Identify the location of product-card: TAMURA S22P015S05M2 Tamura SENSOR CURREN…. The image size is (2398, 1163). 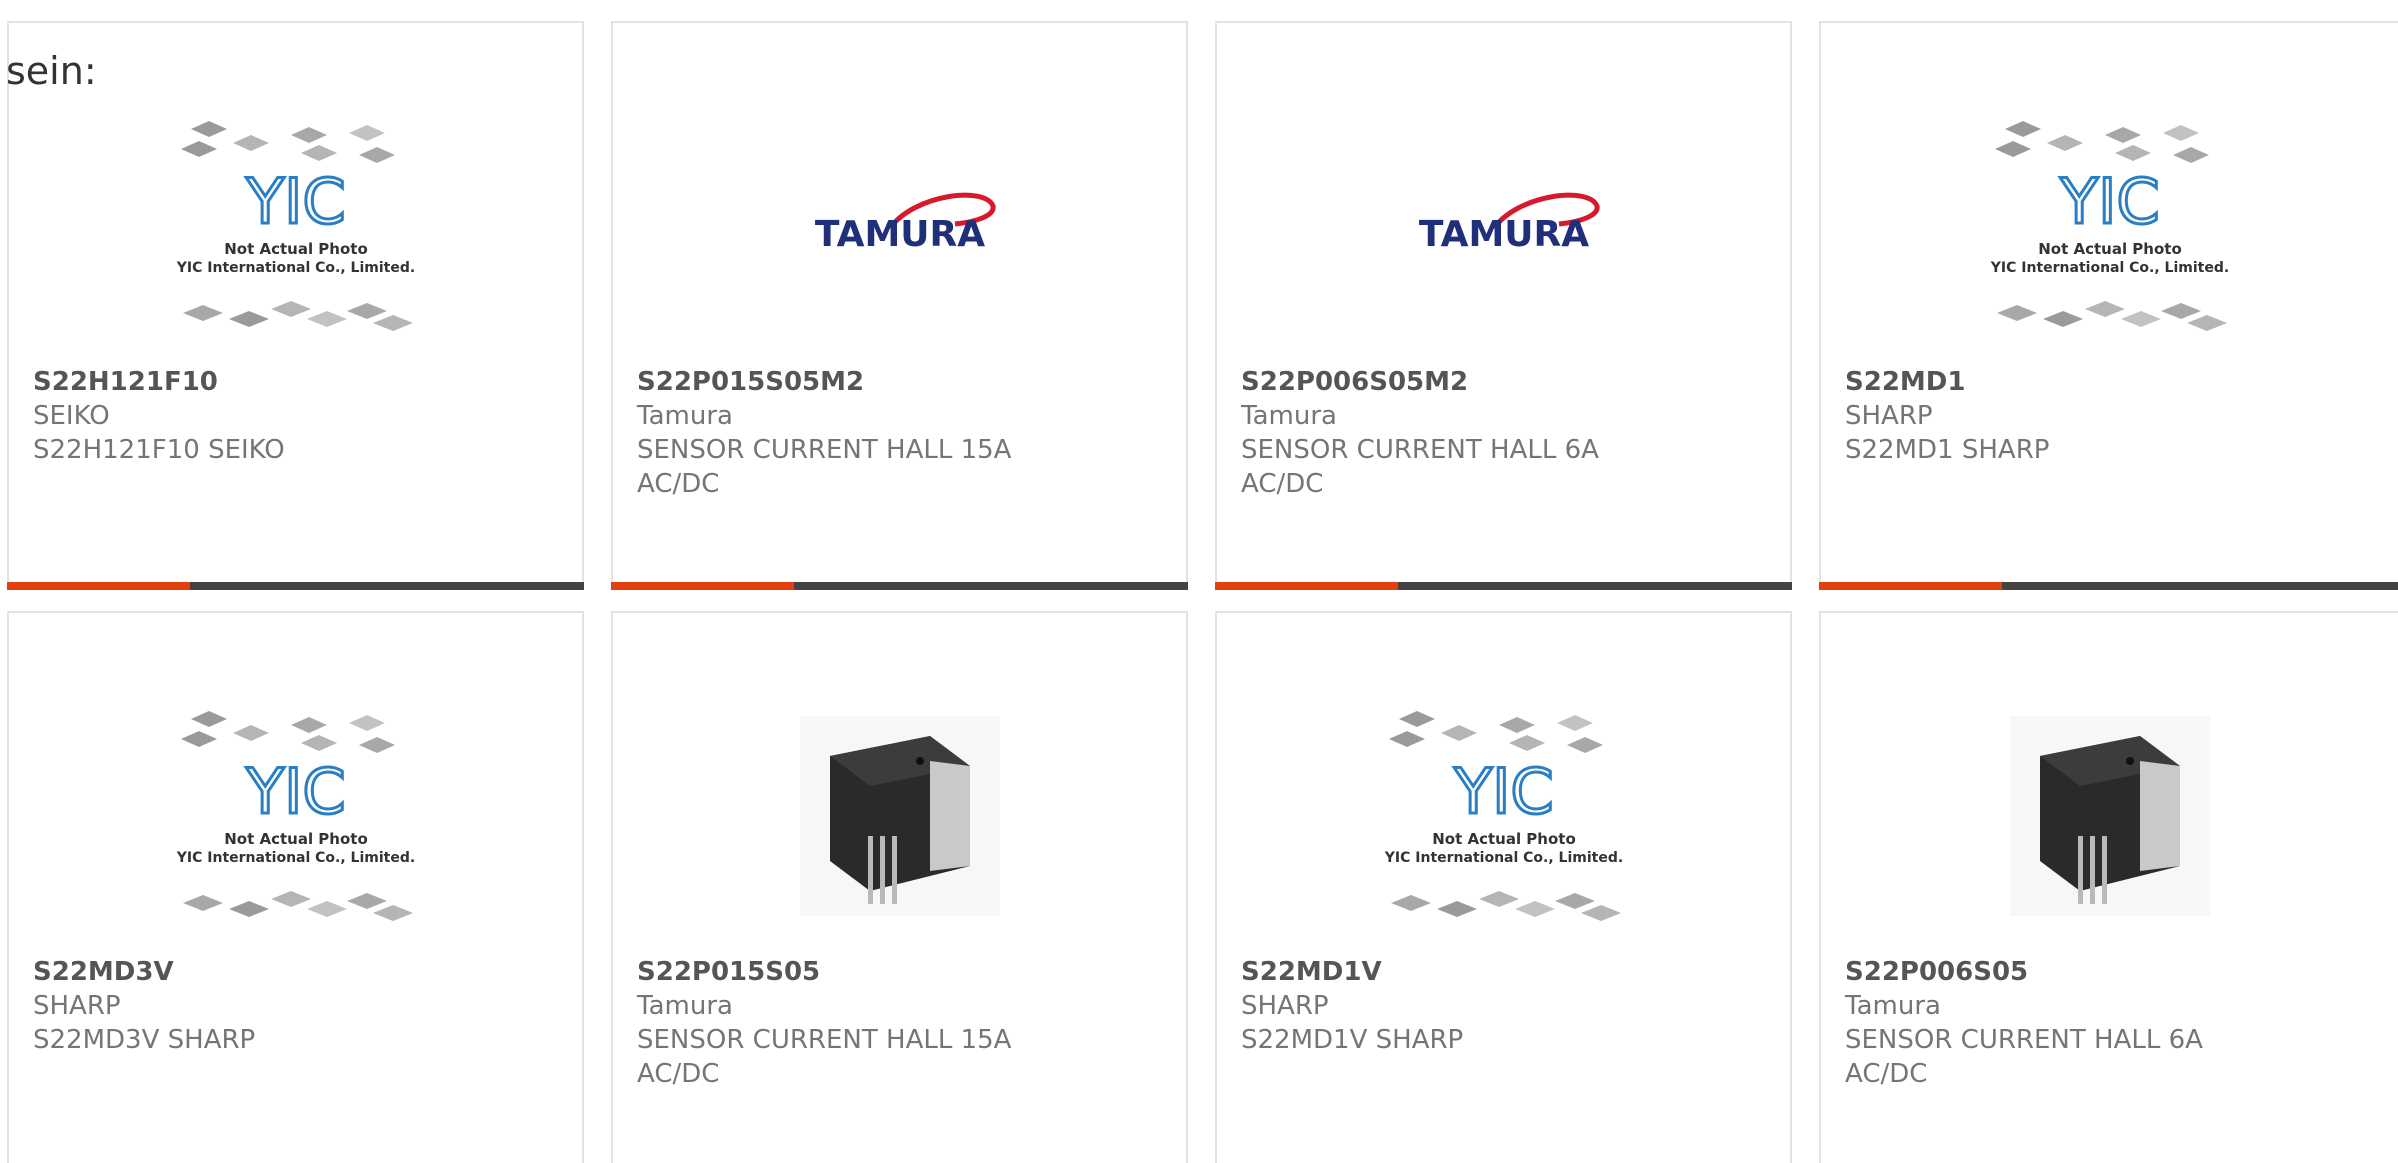
(899, 305).